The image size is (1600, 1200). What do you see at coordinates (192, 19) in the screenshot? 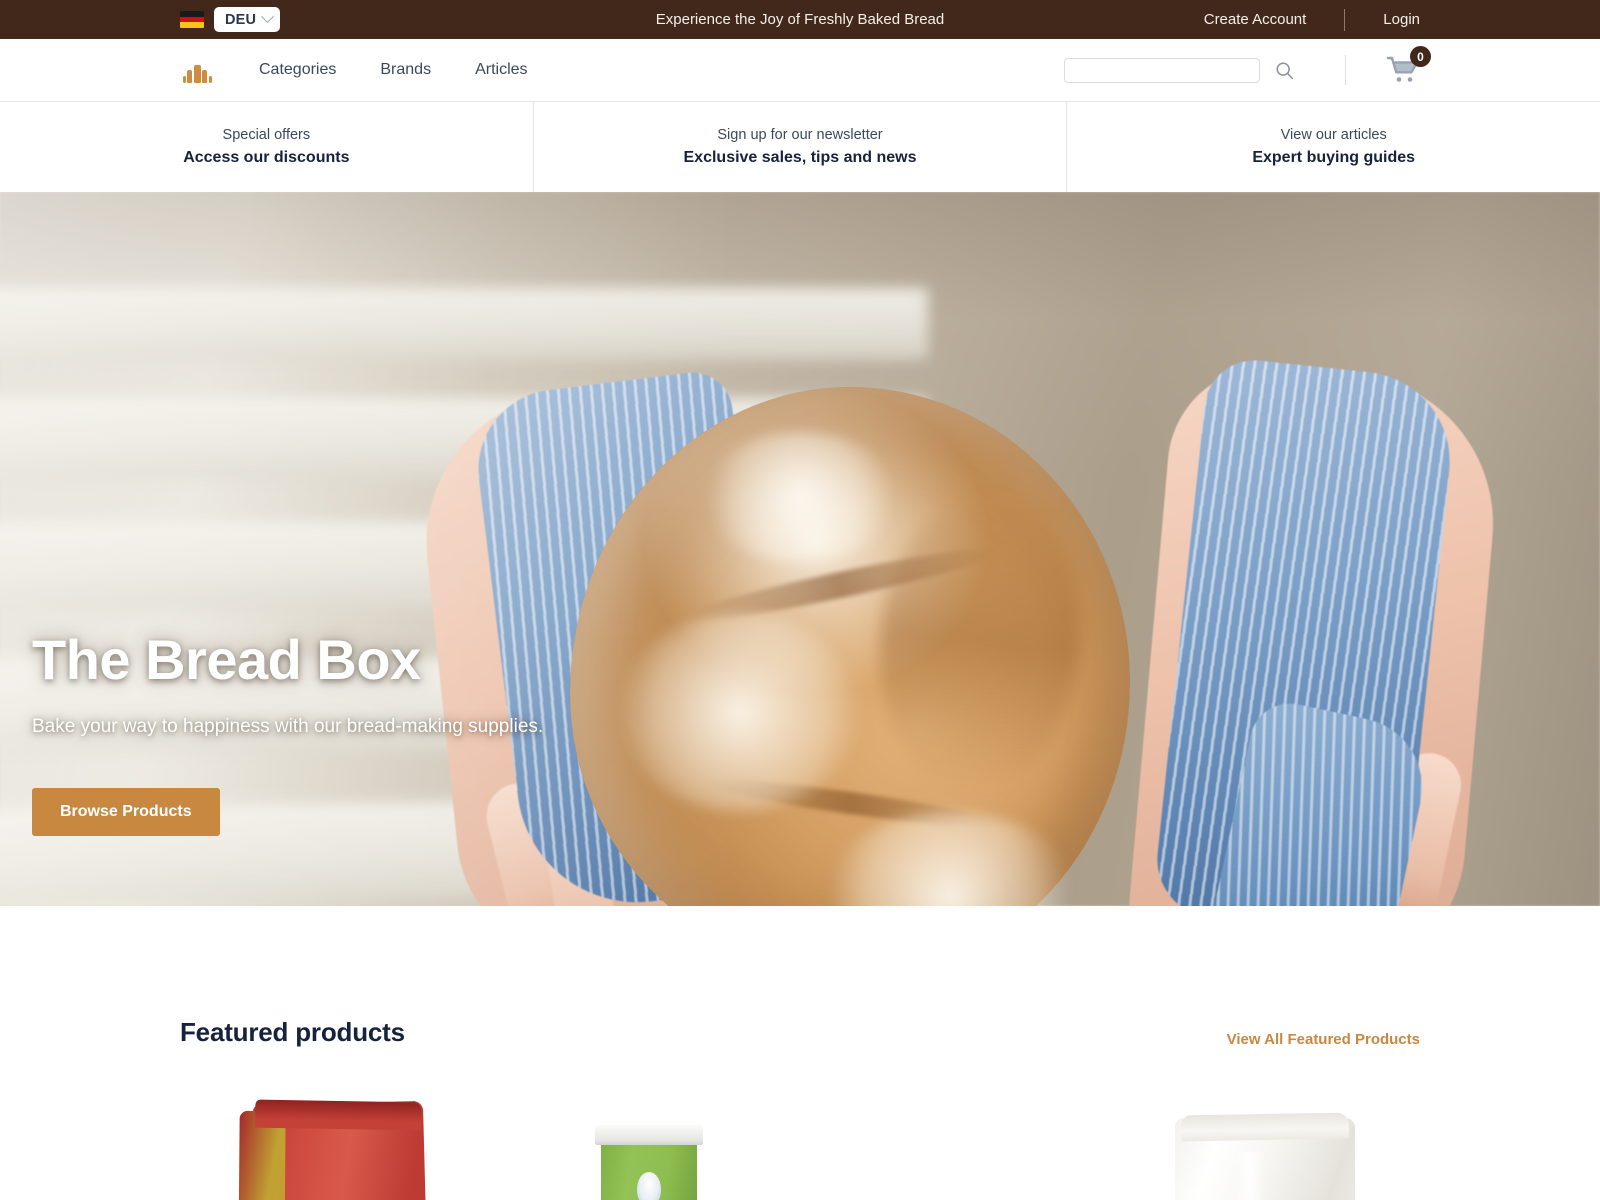
I see `german-flag-icon` at bounding box center [192, 19].